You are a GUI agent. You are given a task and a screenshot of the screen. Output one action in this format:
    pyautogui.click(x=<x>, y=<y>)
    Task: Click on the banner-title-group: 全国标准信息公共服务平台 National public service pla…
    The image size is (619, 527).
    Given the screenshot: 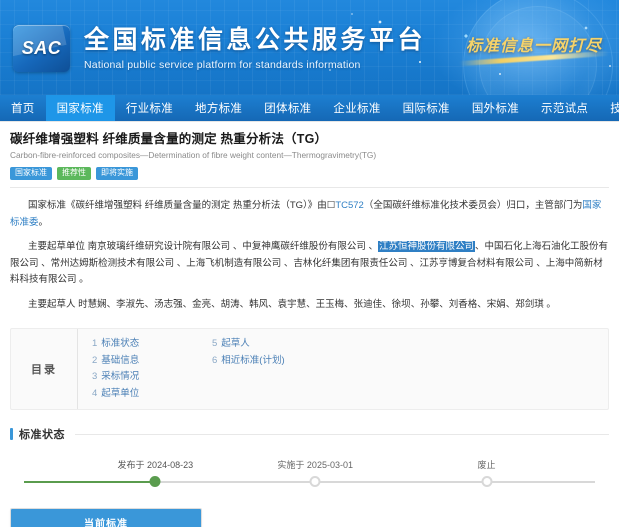 What is the action you would take?
    pyautogui.click(x=255, y=48)
    